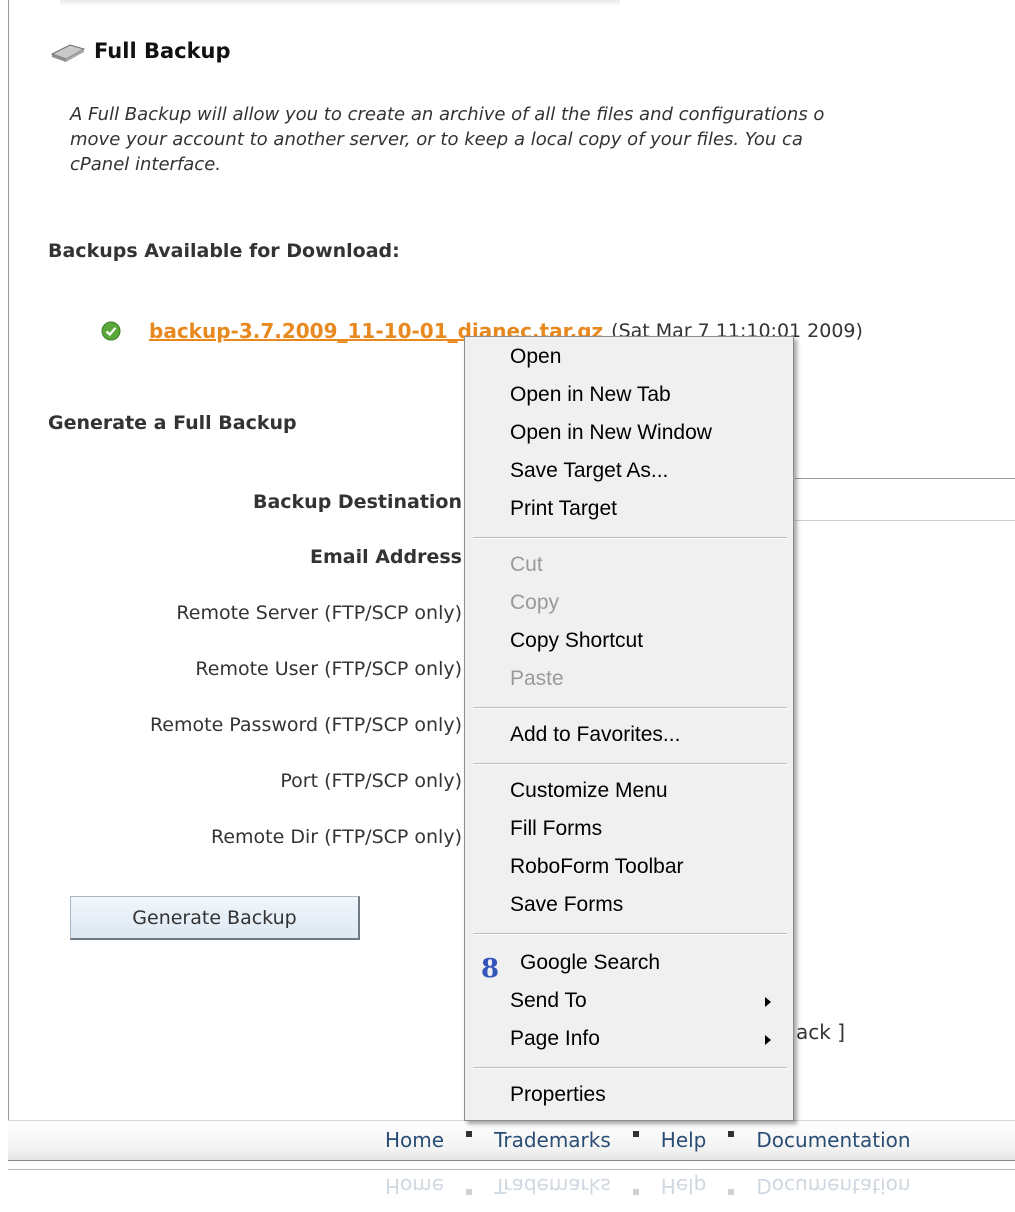 This screenshot has height=1212, width=1015. Describe the element at coordinates (526, 564) in the screenshot. I see `menu-item-cut: Cut` at that location.